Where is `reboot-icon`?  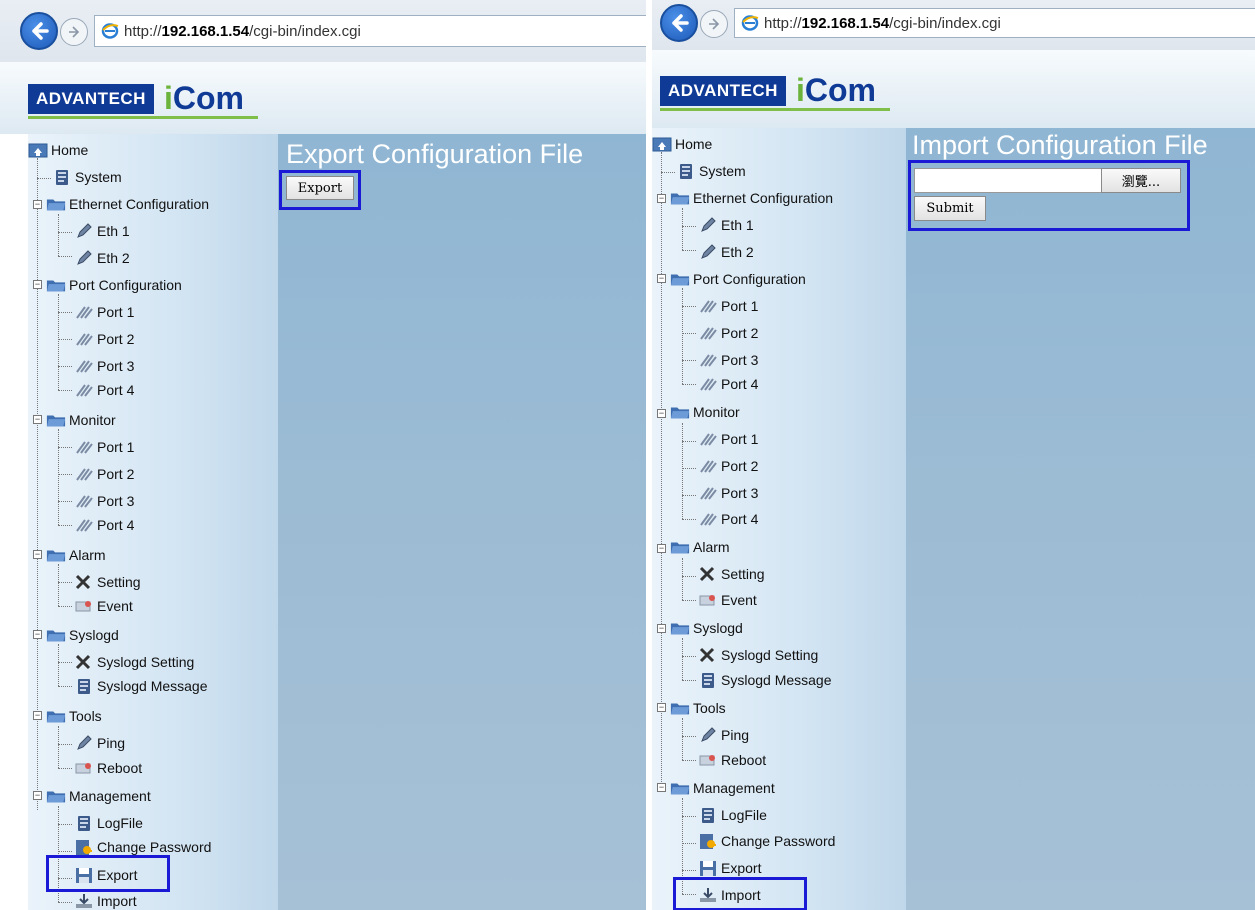 reboot-icon is located at coordinates (708, 760).